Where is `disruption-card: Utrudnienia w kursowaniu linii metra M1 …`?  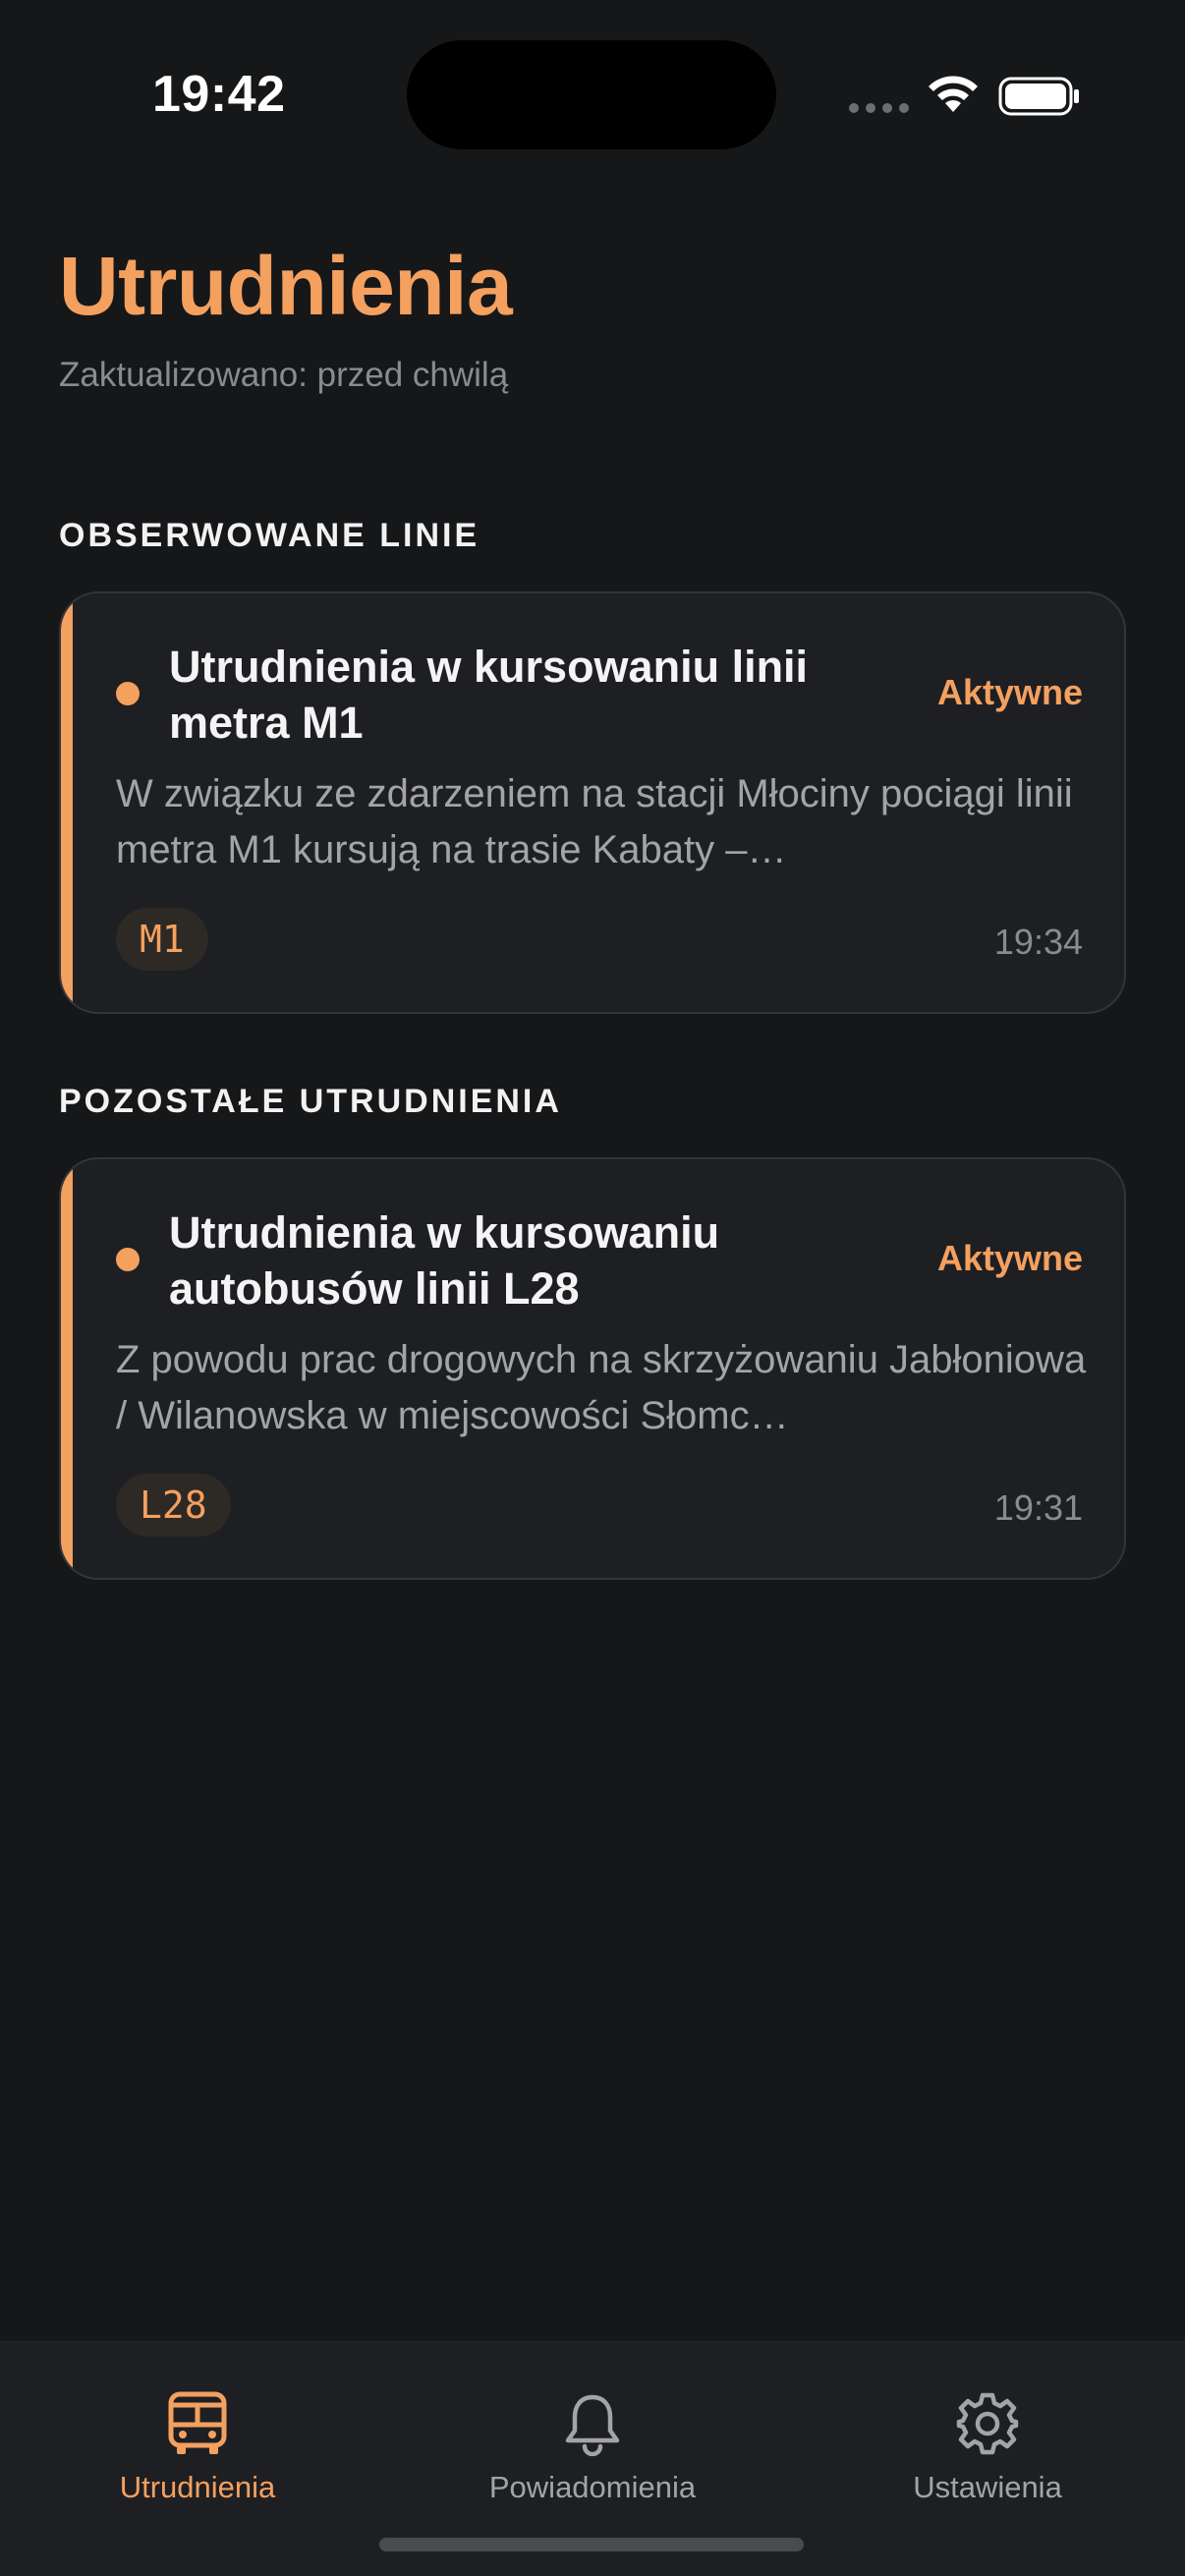 disruption-card: Utrudnienia w kursowaniu linii metra M1 … is located at coordinates (592, 802).